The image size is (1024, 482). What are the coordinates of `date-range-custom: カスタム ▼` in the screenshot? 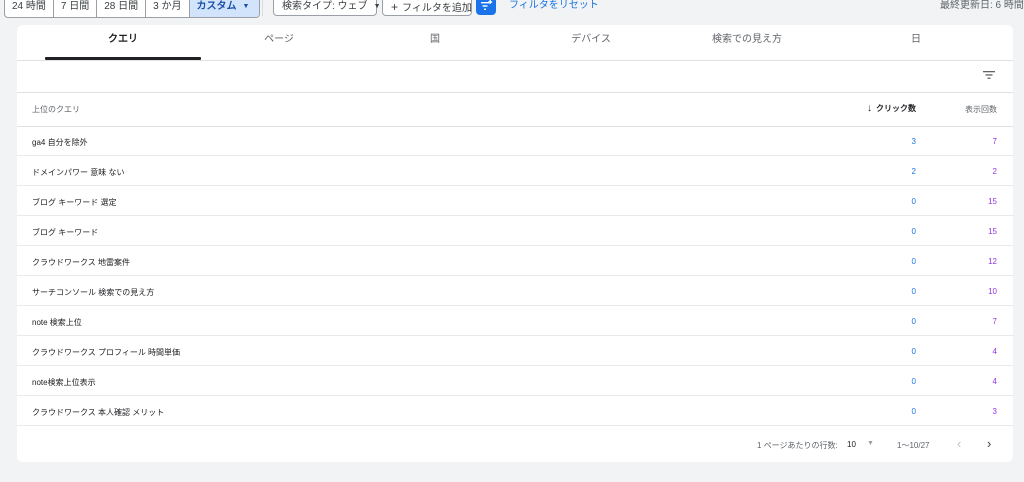 It's located at (224, 8).